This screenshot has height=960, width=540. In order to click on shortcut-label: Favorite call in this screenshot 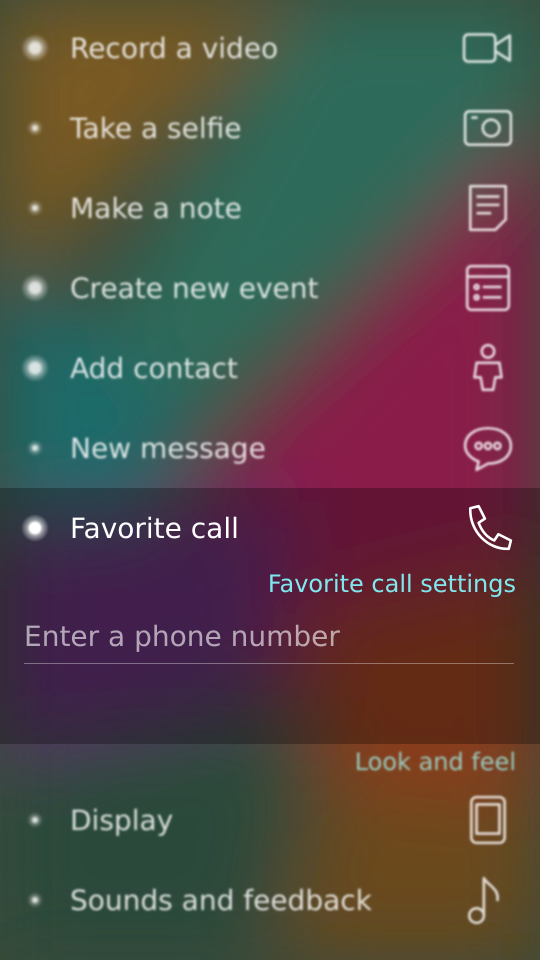, I will do `click(266, 528)`.